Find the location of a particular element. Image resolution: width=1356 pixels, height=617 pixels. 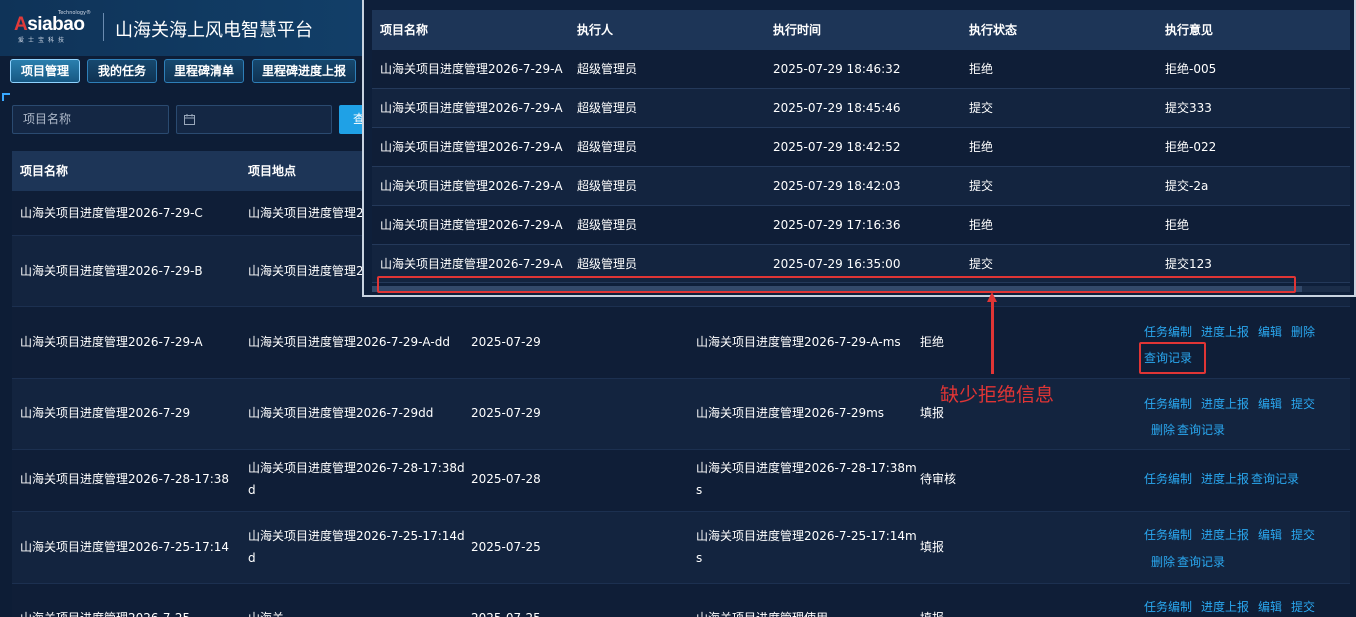

cell-project-location: 山海关项目进度管理2026-7-25-17:14d is located at coordinates (356, 536).